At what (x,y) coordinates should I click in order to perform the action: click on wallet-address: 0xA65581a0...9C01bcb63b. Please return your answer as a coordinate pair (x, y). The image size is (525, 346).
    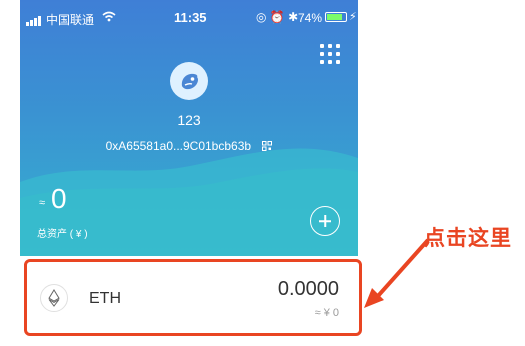
    Looking at the image, I should click on (178, 146).